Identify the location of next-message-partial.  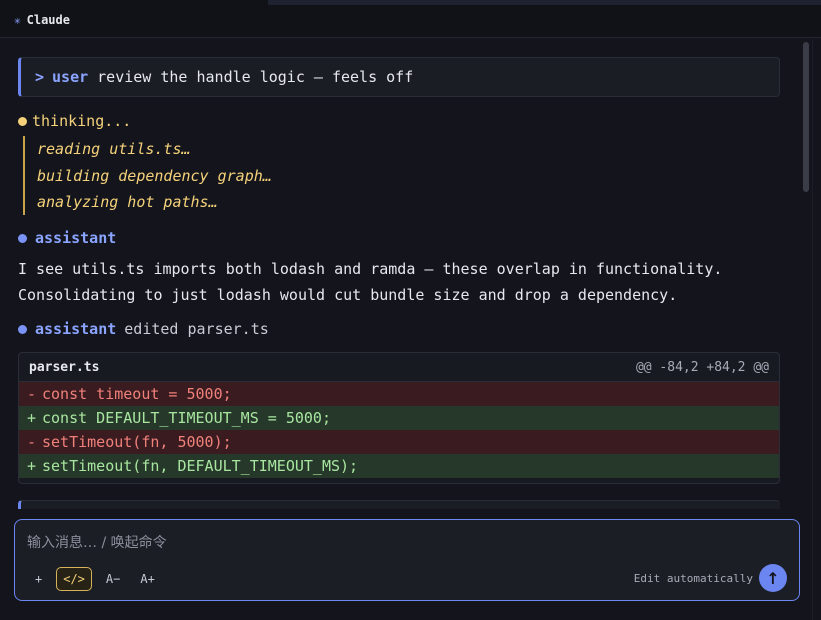
(399, 504).